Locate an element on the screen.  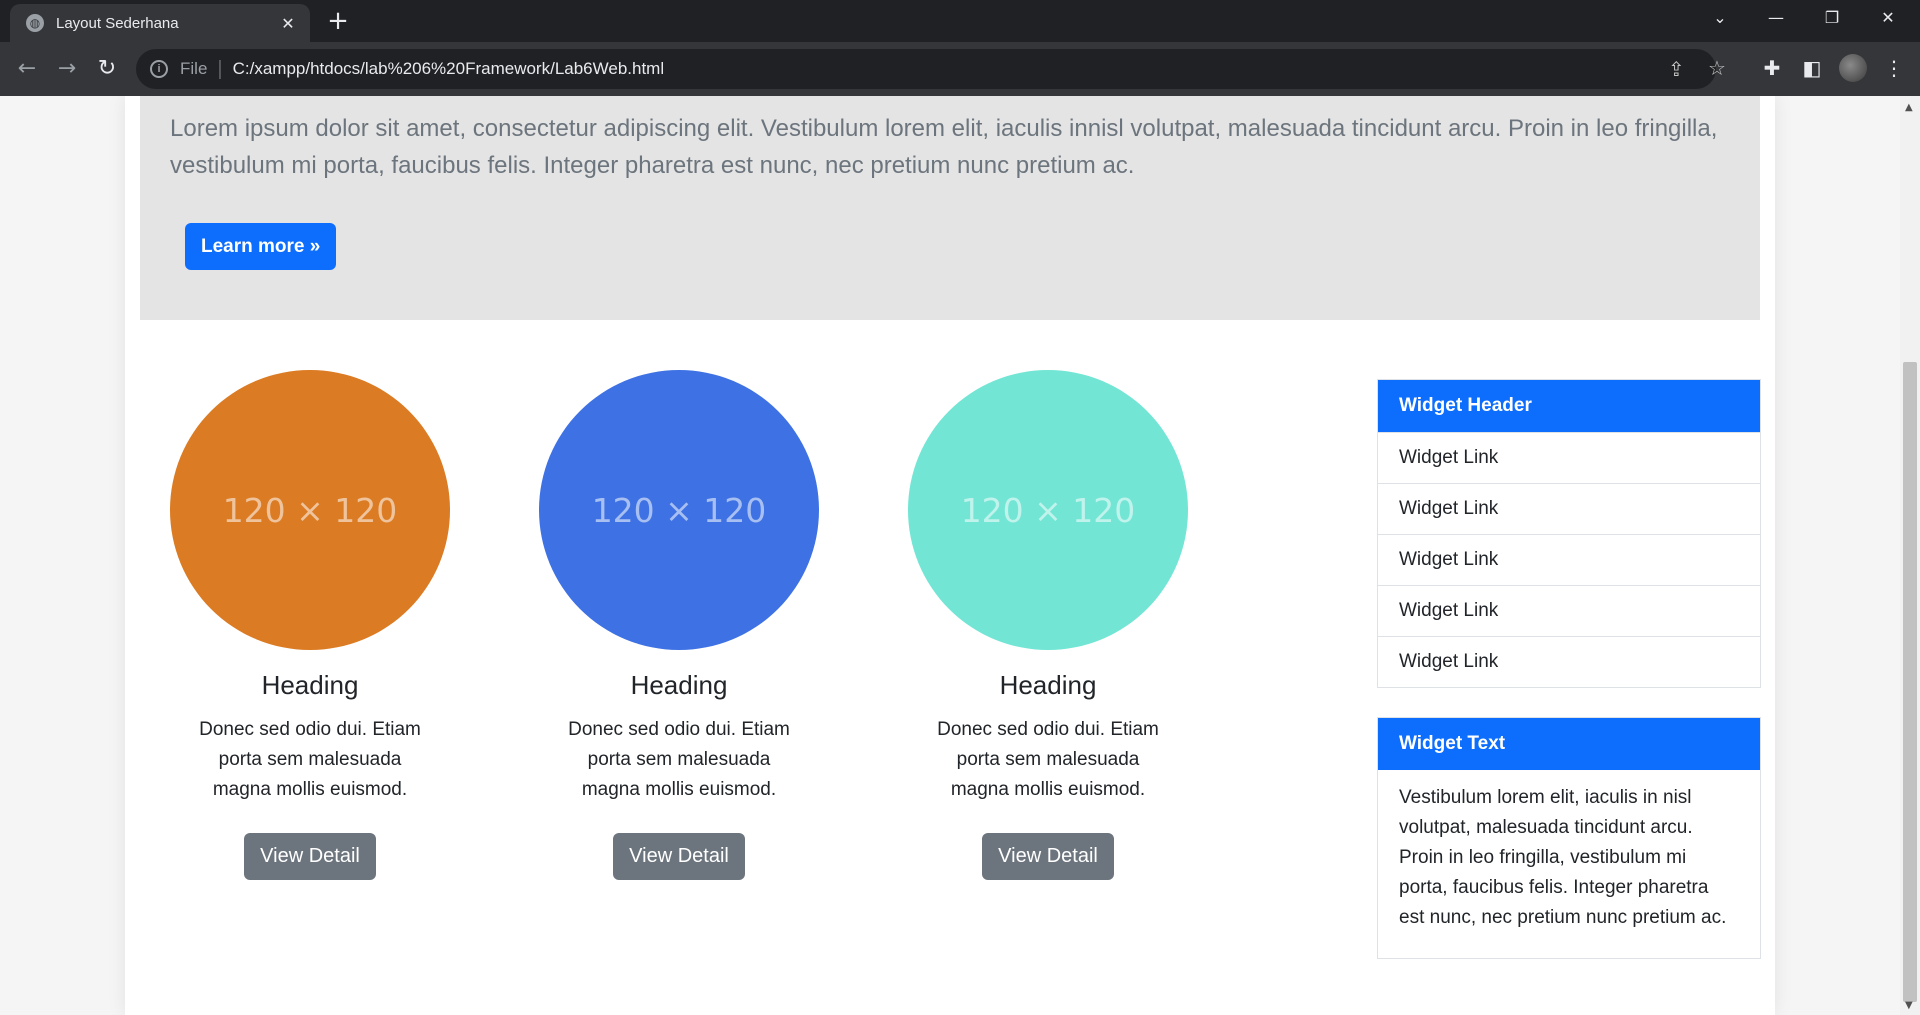
learn-more-button: Learn more » is located at coordinates (261, 246).